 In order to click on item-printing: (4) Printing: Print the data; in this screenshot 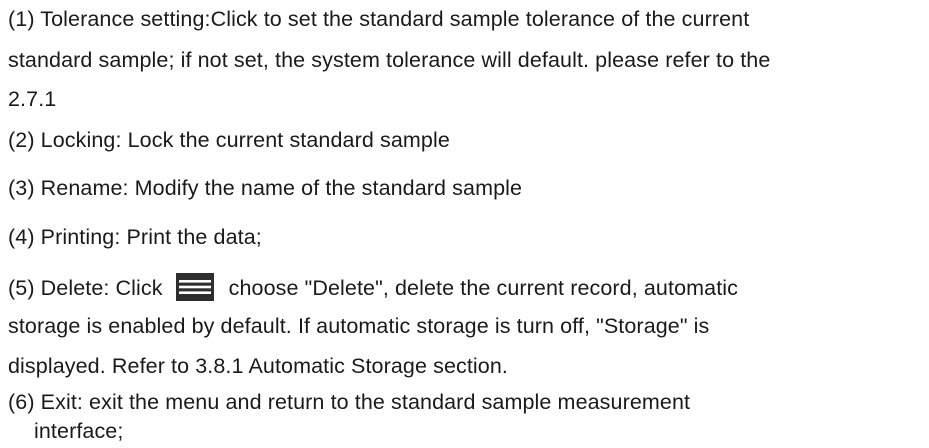, I will do `click(135, 237)`.